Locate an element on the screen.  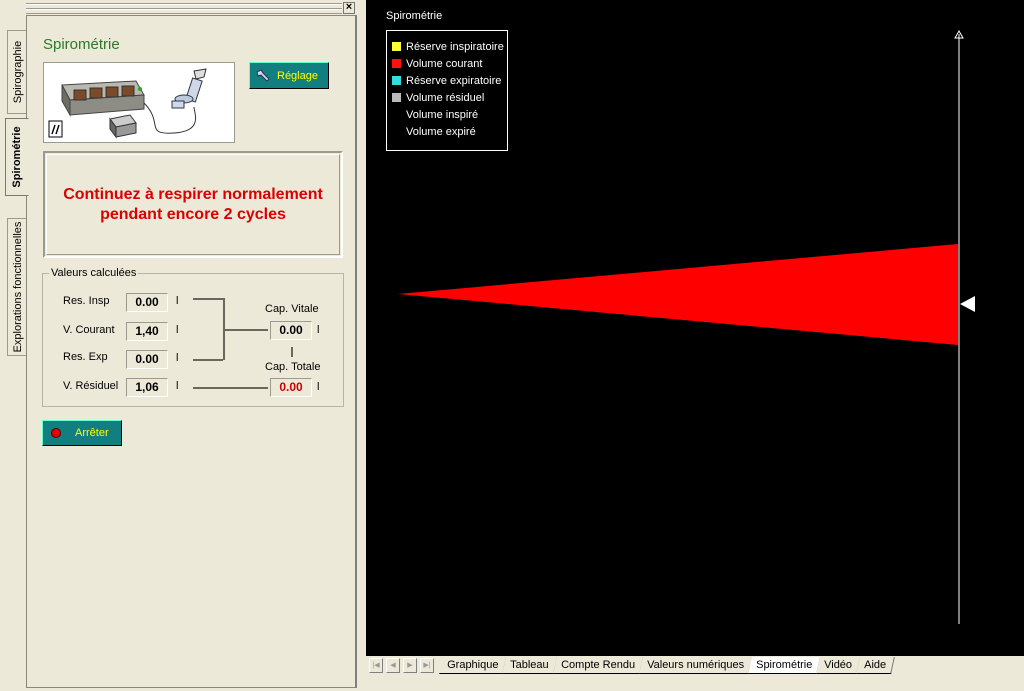
prev-tab-button: ◀ is located at coordinates (393, 665).